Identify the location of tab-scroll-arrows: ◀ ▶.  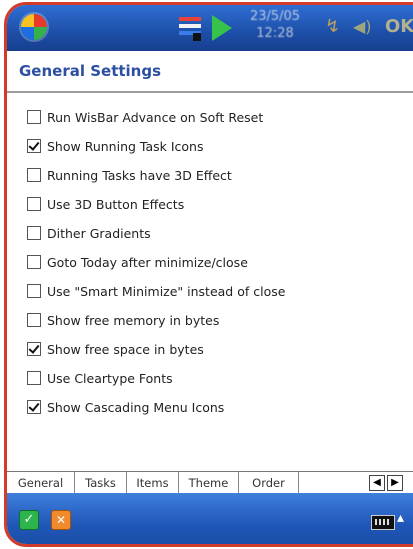
(389, 483).